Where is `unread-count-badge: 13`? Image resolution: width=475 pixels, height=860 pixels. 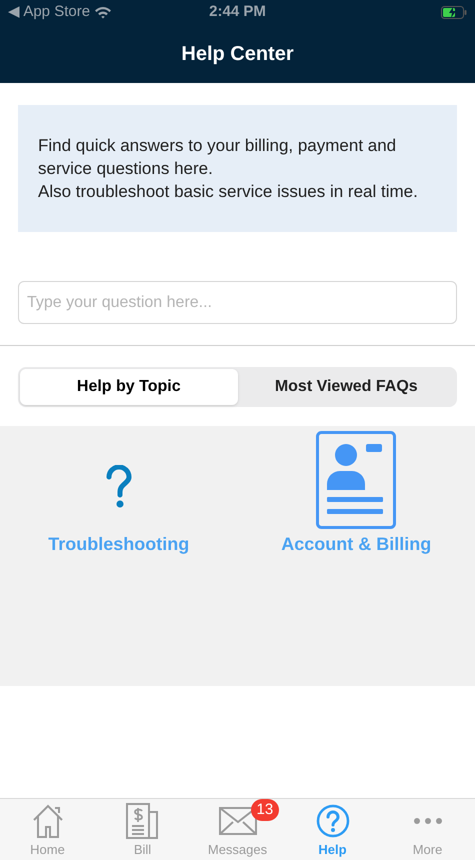 unread-count-badge: 13 is located at coordinates (265, 810).